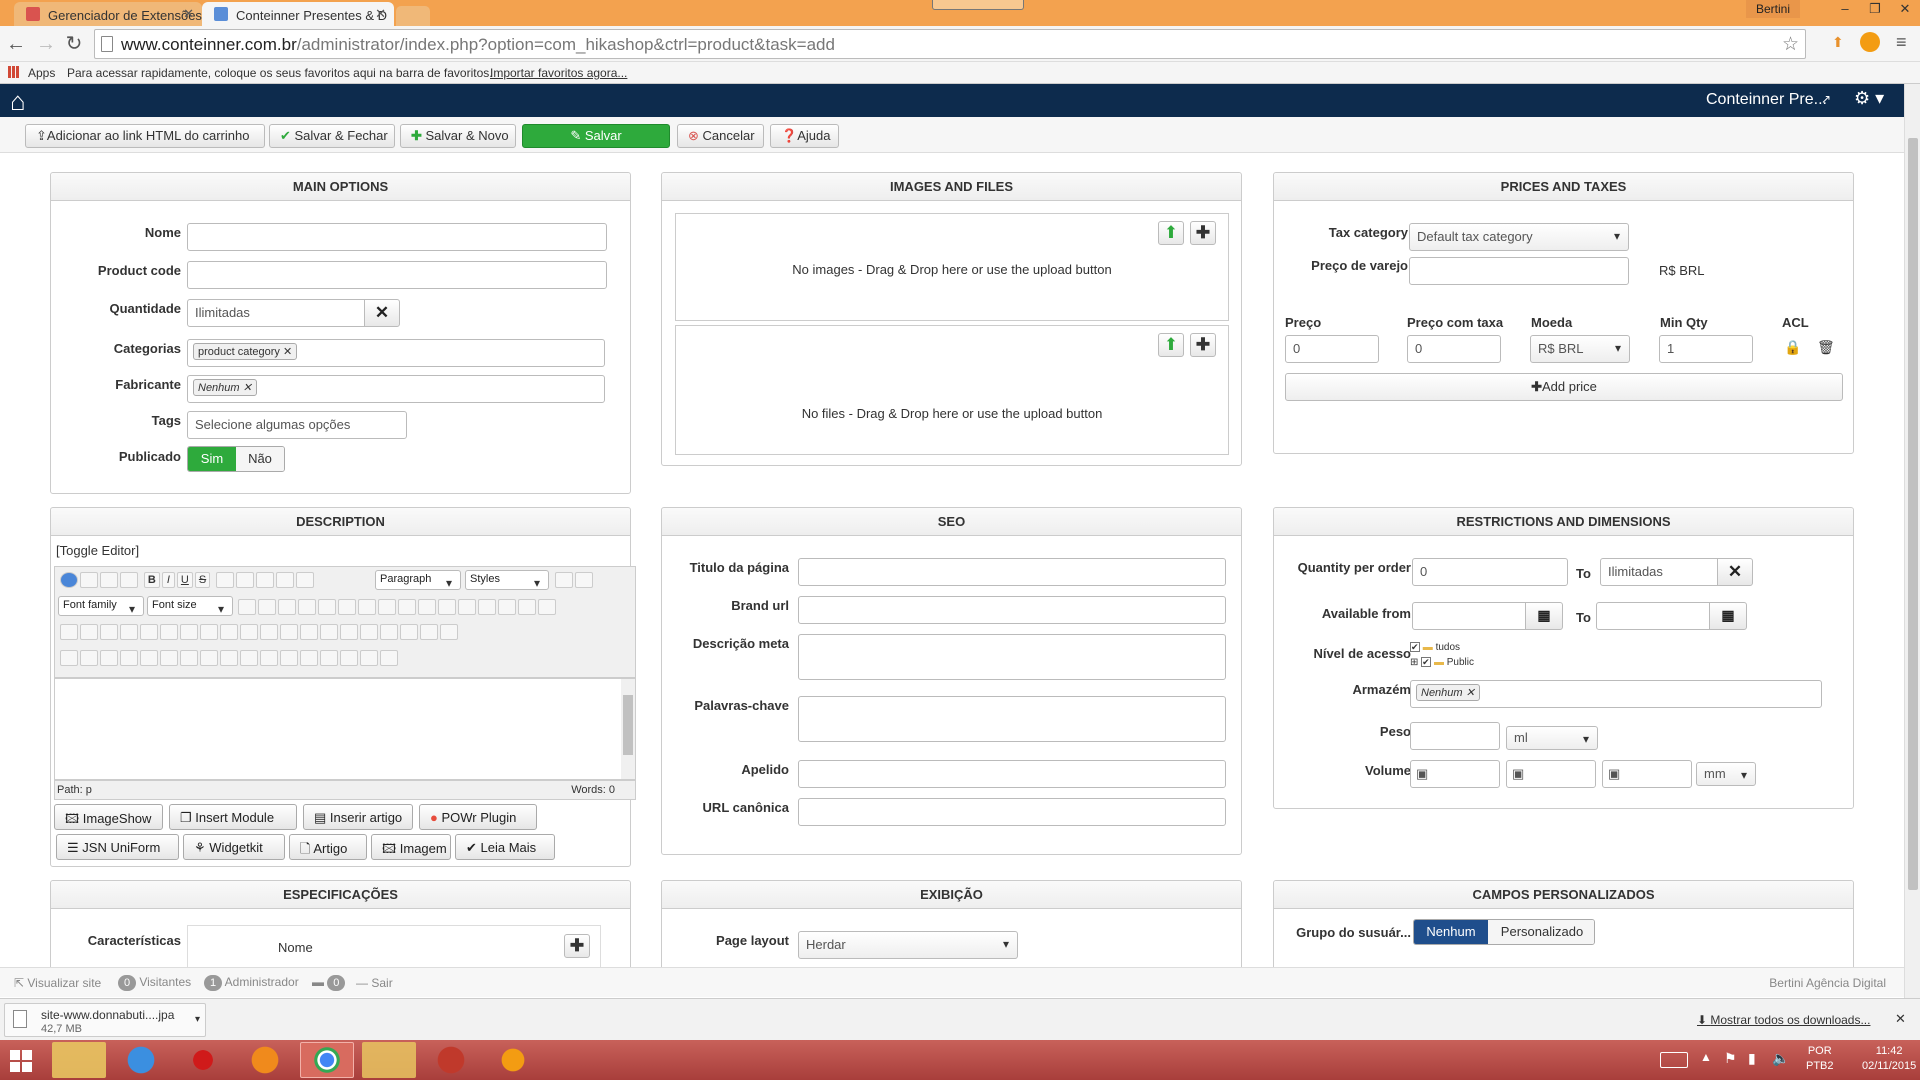 The image size is (1920, 1080). What do you see at coordinates (1653, 616) in the screenshot?
I see `available-to-input` at bounding box center [1653, 616].